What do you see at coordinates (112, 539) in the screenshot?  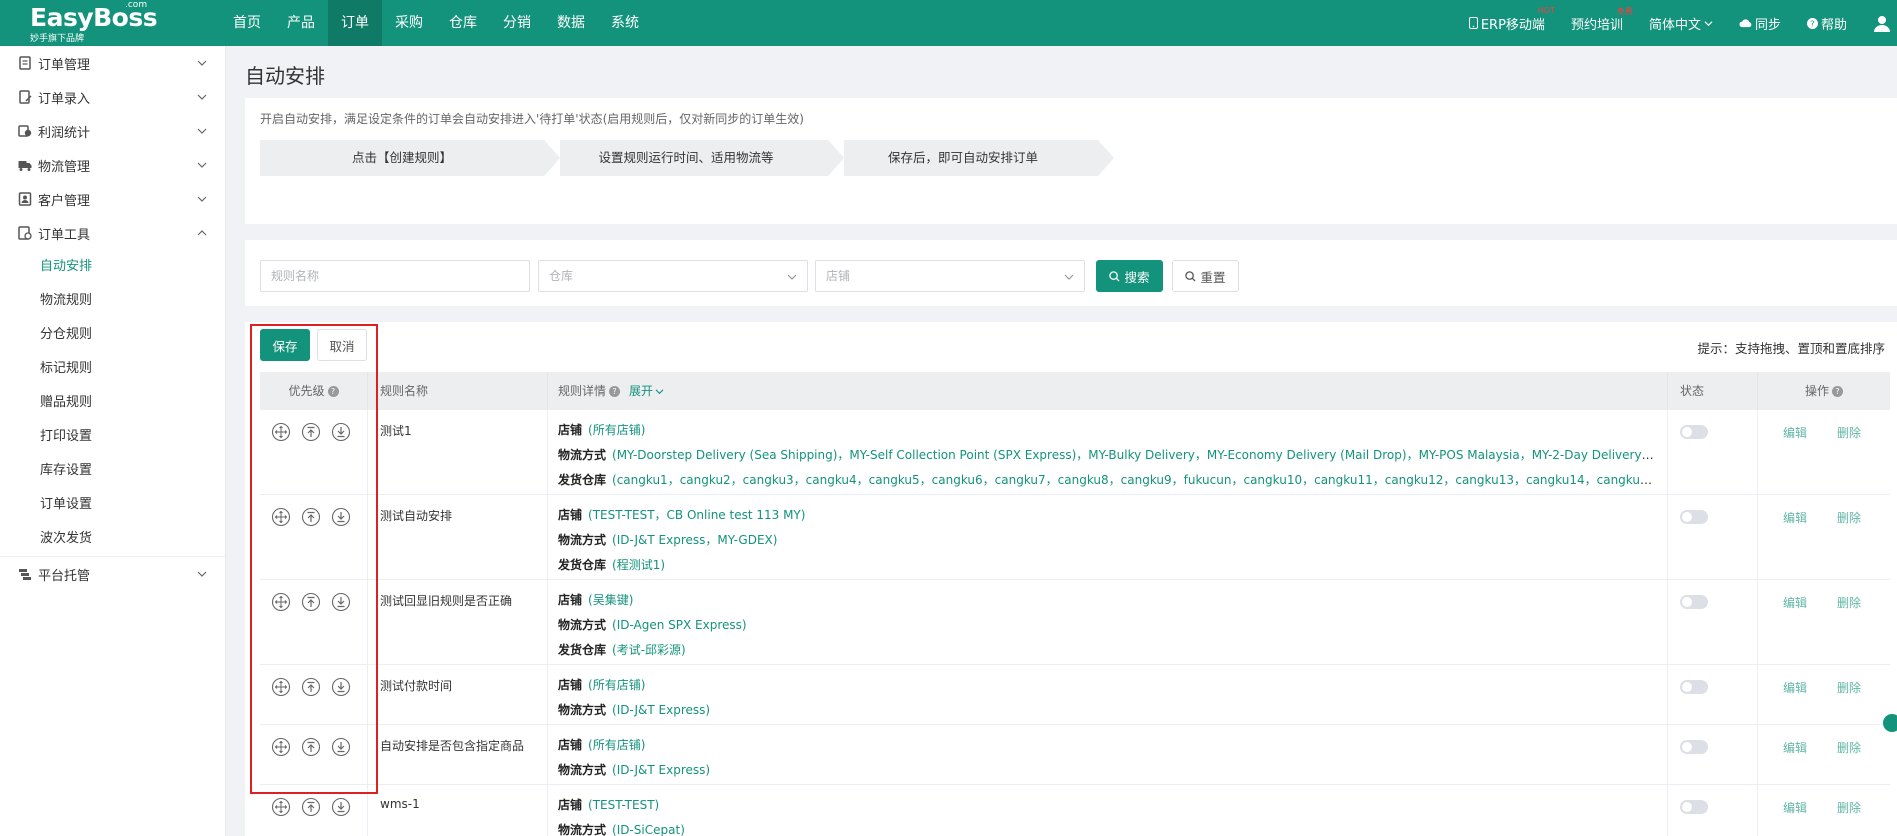 I see `sidebar-item-wave-shipping: 波次发货` at bounding box center [112, 539].